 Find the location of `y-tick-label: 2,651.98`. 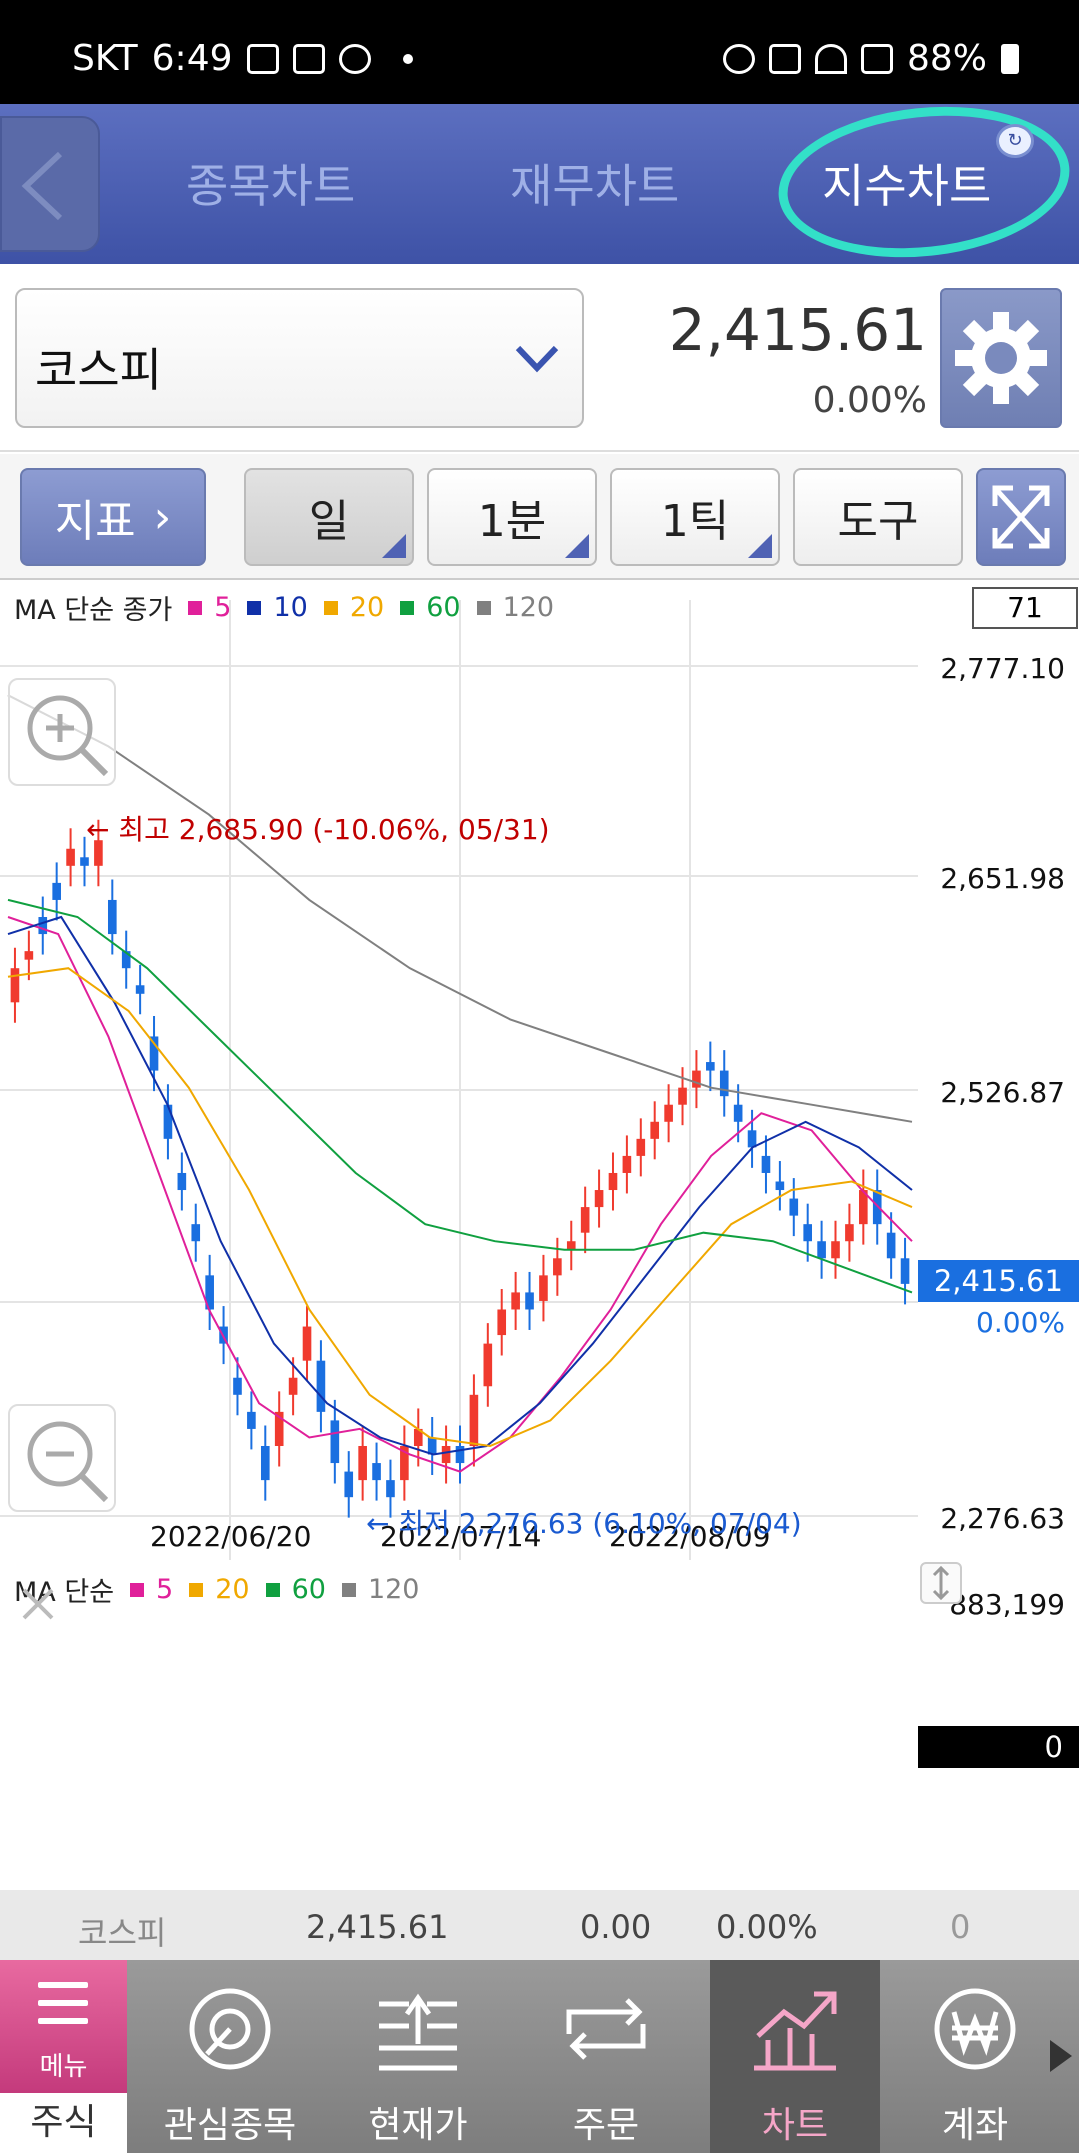

y-tick-label: 2,651.98 is located at coordinates (1002, 878).